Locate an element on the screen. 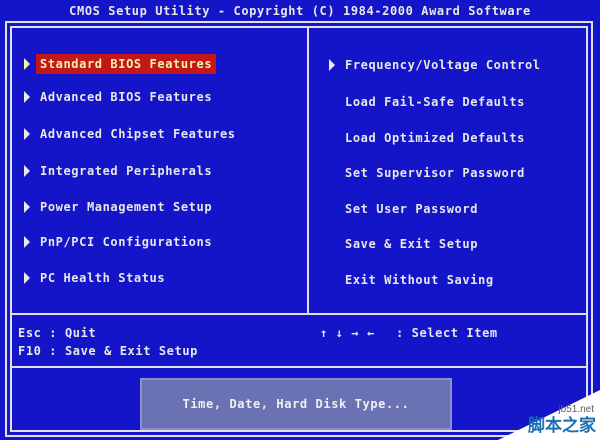 The height and width of the screenshot is (440, 600). menu-item-exit-without-saving: Exit Without Saving is located at coordinates (419, 280).